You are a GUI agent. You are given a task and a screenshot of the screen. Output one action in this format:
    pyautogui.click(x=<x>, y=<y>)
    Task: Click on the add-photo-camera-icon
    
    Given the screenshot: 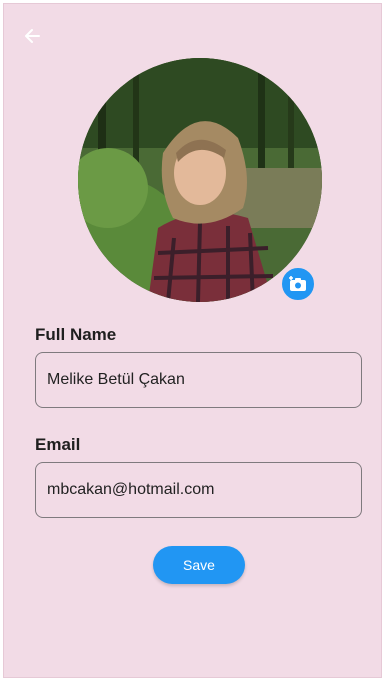 What is the action you would take?
    pyautogui.click(x=297, y=283)
    